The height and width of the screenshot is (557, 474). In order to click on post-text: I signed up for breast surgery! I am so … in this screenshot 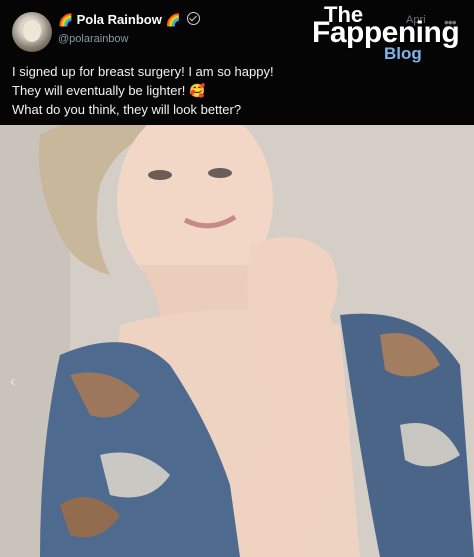, I will do `click(143, 90)`.